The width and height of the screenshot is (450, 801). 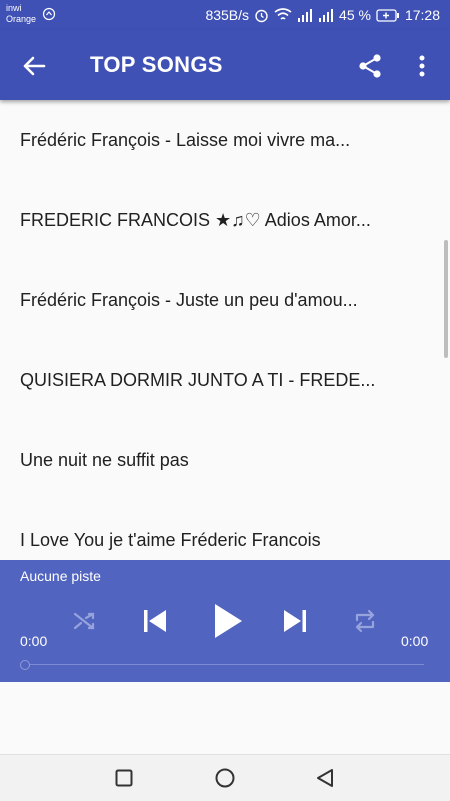 What do you see at coordinates (365, 621) in the screenshot?
I see `repeat-icon` at bounding box center [365, 621].